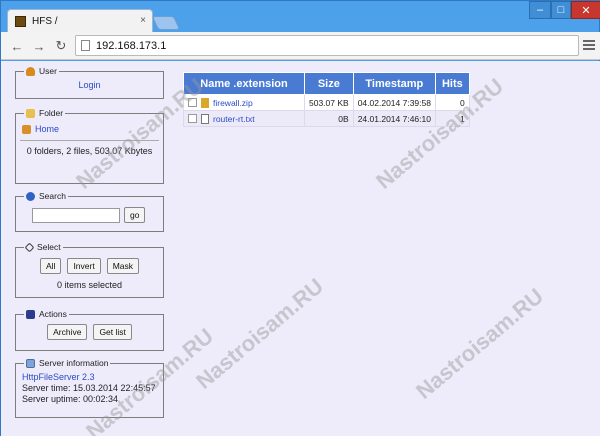  I want to click on user-legend: User, so click(48, 71).